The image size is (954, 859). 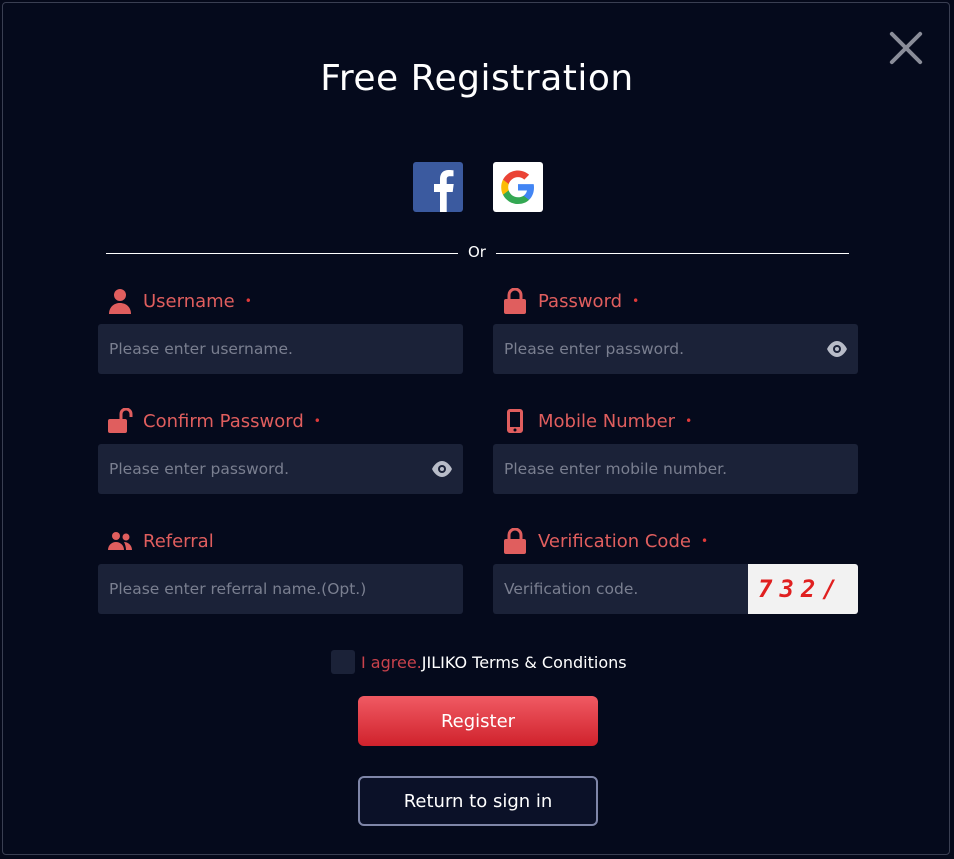 What do you see at coordinates (803, 589) in the screenshot?
I see `captcha-image: 732/` at bounding box center [803, 589].